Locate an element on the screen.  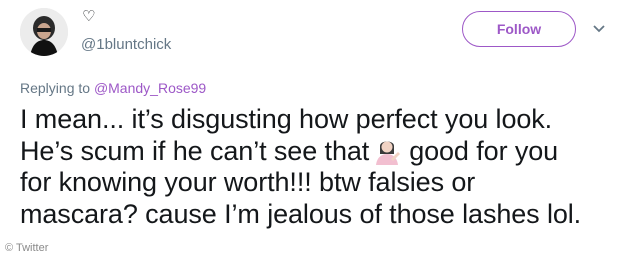
display-name: ♡ is located at coordinates (88, 16).